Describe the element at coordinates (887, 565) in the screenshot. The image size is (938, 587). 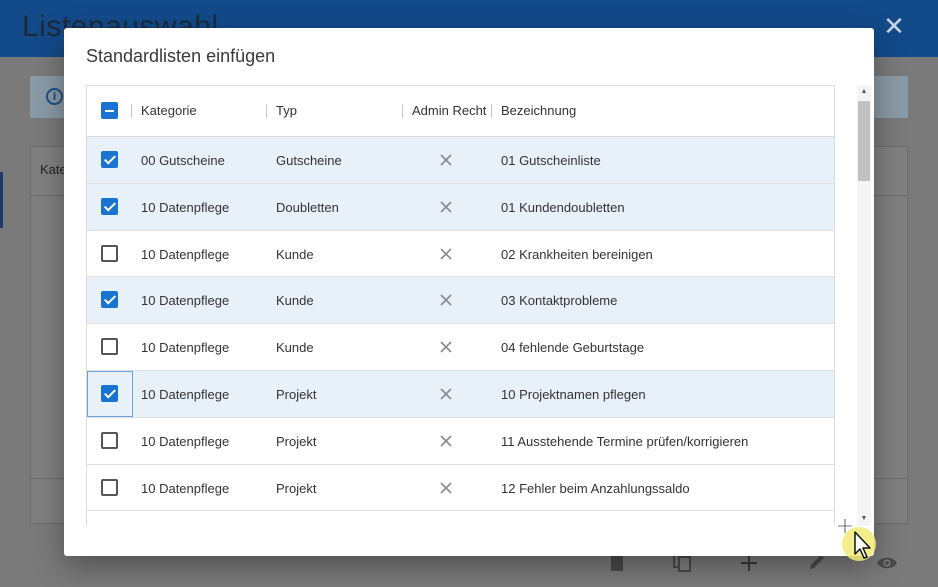
I see `eye-icon` at that location.